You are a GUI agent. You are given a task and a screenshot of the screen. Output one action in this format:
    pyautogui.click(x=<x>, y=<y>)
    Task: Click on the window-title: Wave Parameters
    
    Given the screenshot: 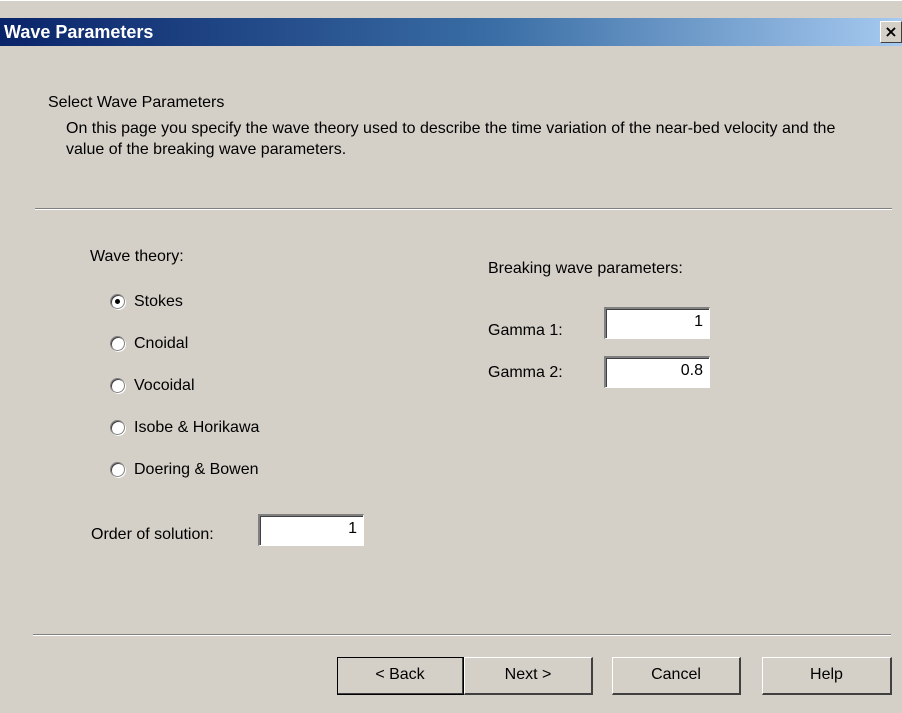 What is the action you would take?
    pyautogui.click(x=79, y=32)
    